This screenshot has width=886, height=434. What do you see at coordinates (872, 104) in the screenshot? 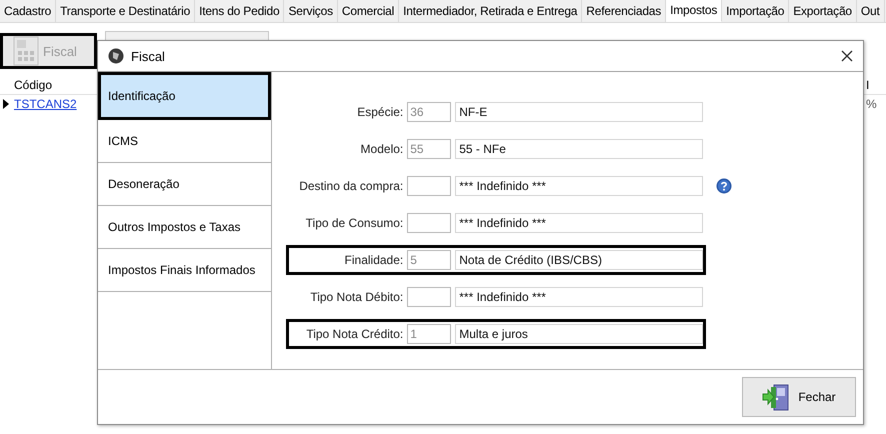
I see `table-cell-text: %` at bounding box center [872, 104].